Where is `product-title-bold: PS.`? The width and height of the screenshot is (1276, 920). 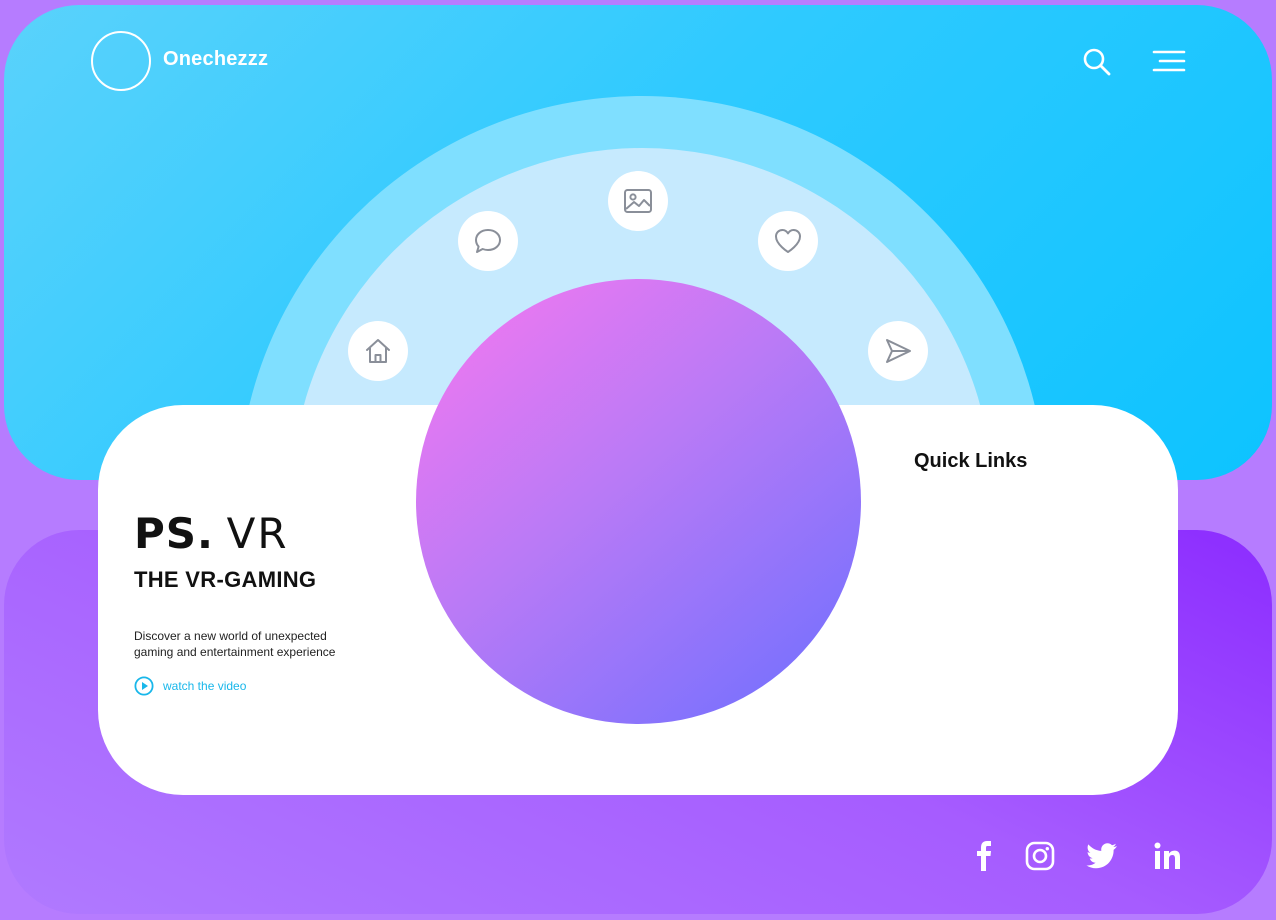
product-title-bold: PS. is located at coordinates (174, 533).